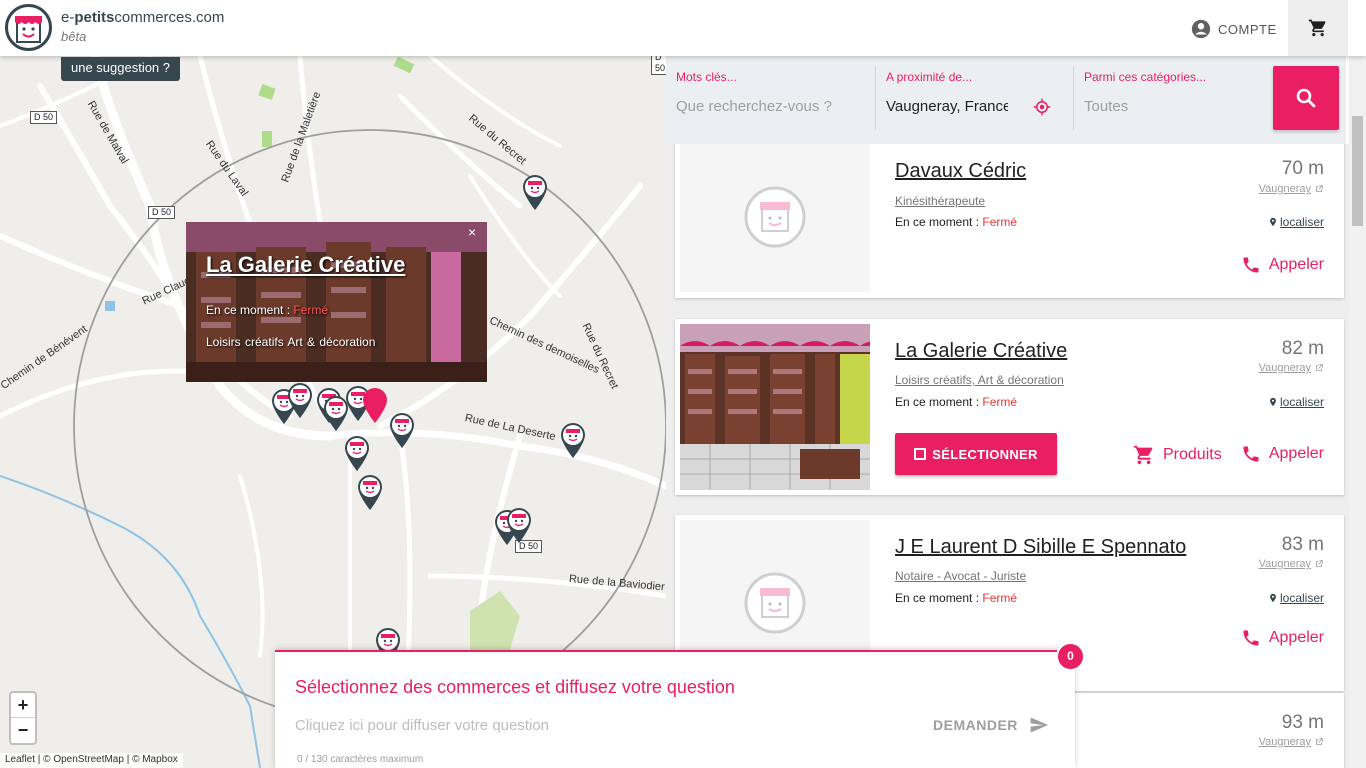  Describe the element at coordinates (291, 342) in the screenshot. I see `popup-categories: Loisirs créatifs Art & décoration` at that location.